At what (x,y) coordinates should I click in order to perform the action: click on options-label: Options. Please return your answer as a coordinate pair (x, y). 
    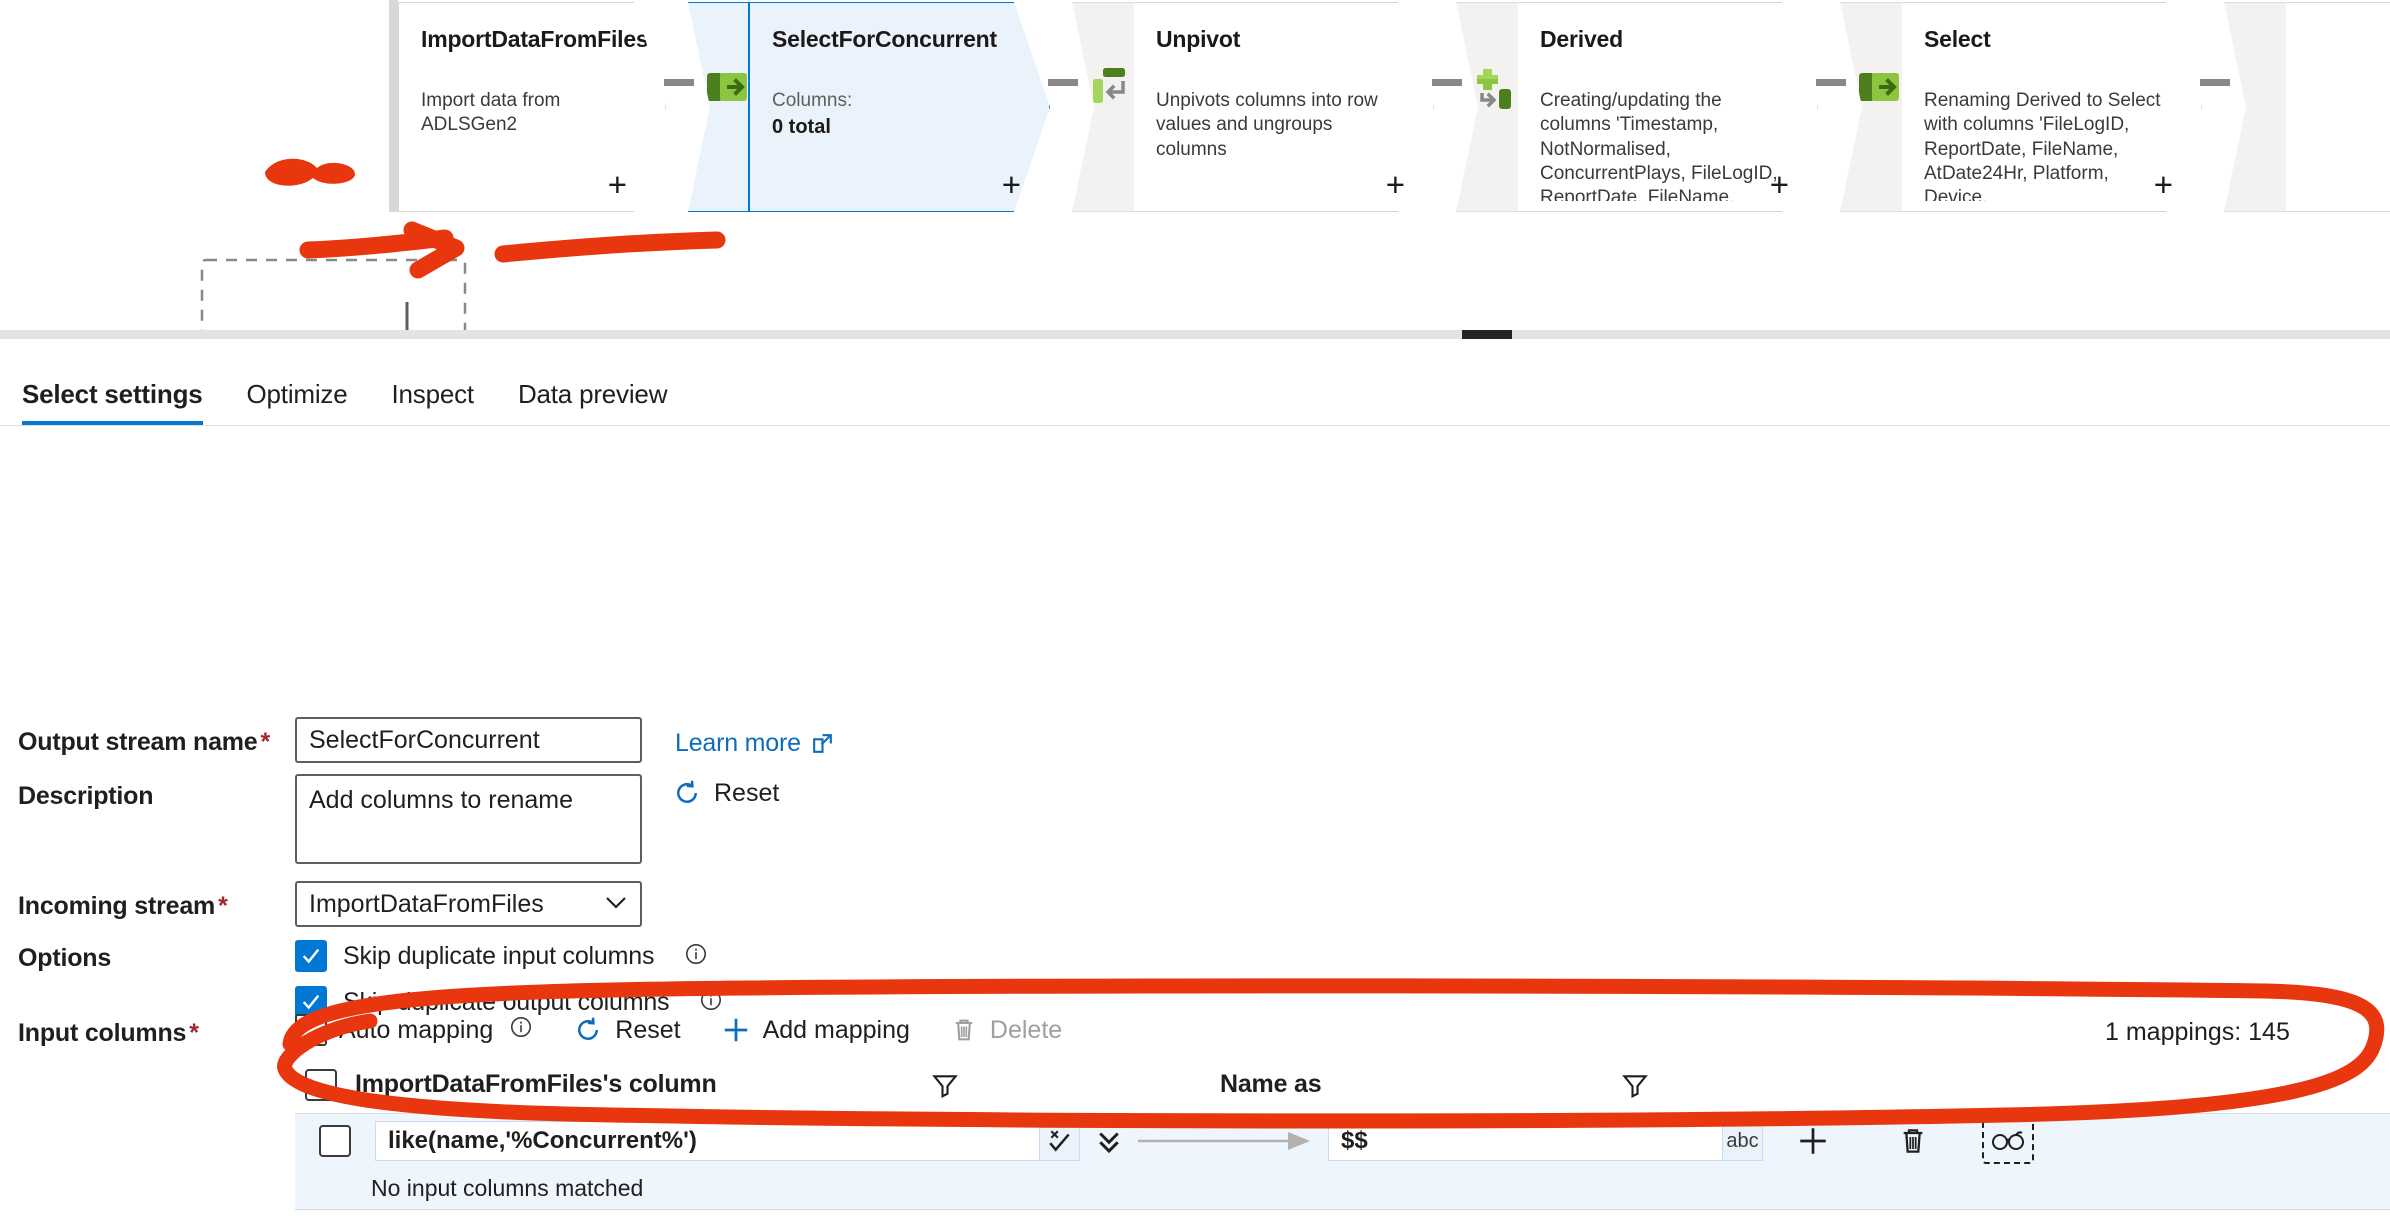
    Looking at the image, I should click on (64, 958).